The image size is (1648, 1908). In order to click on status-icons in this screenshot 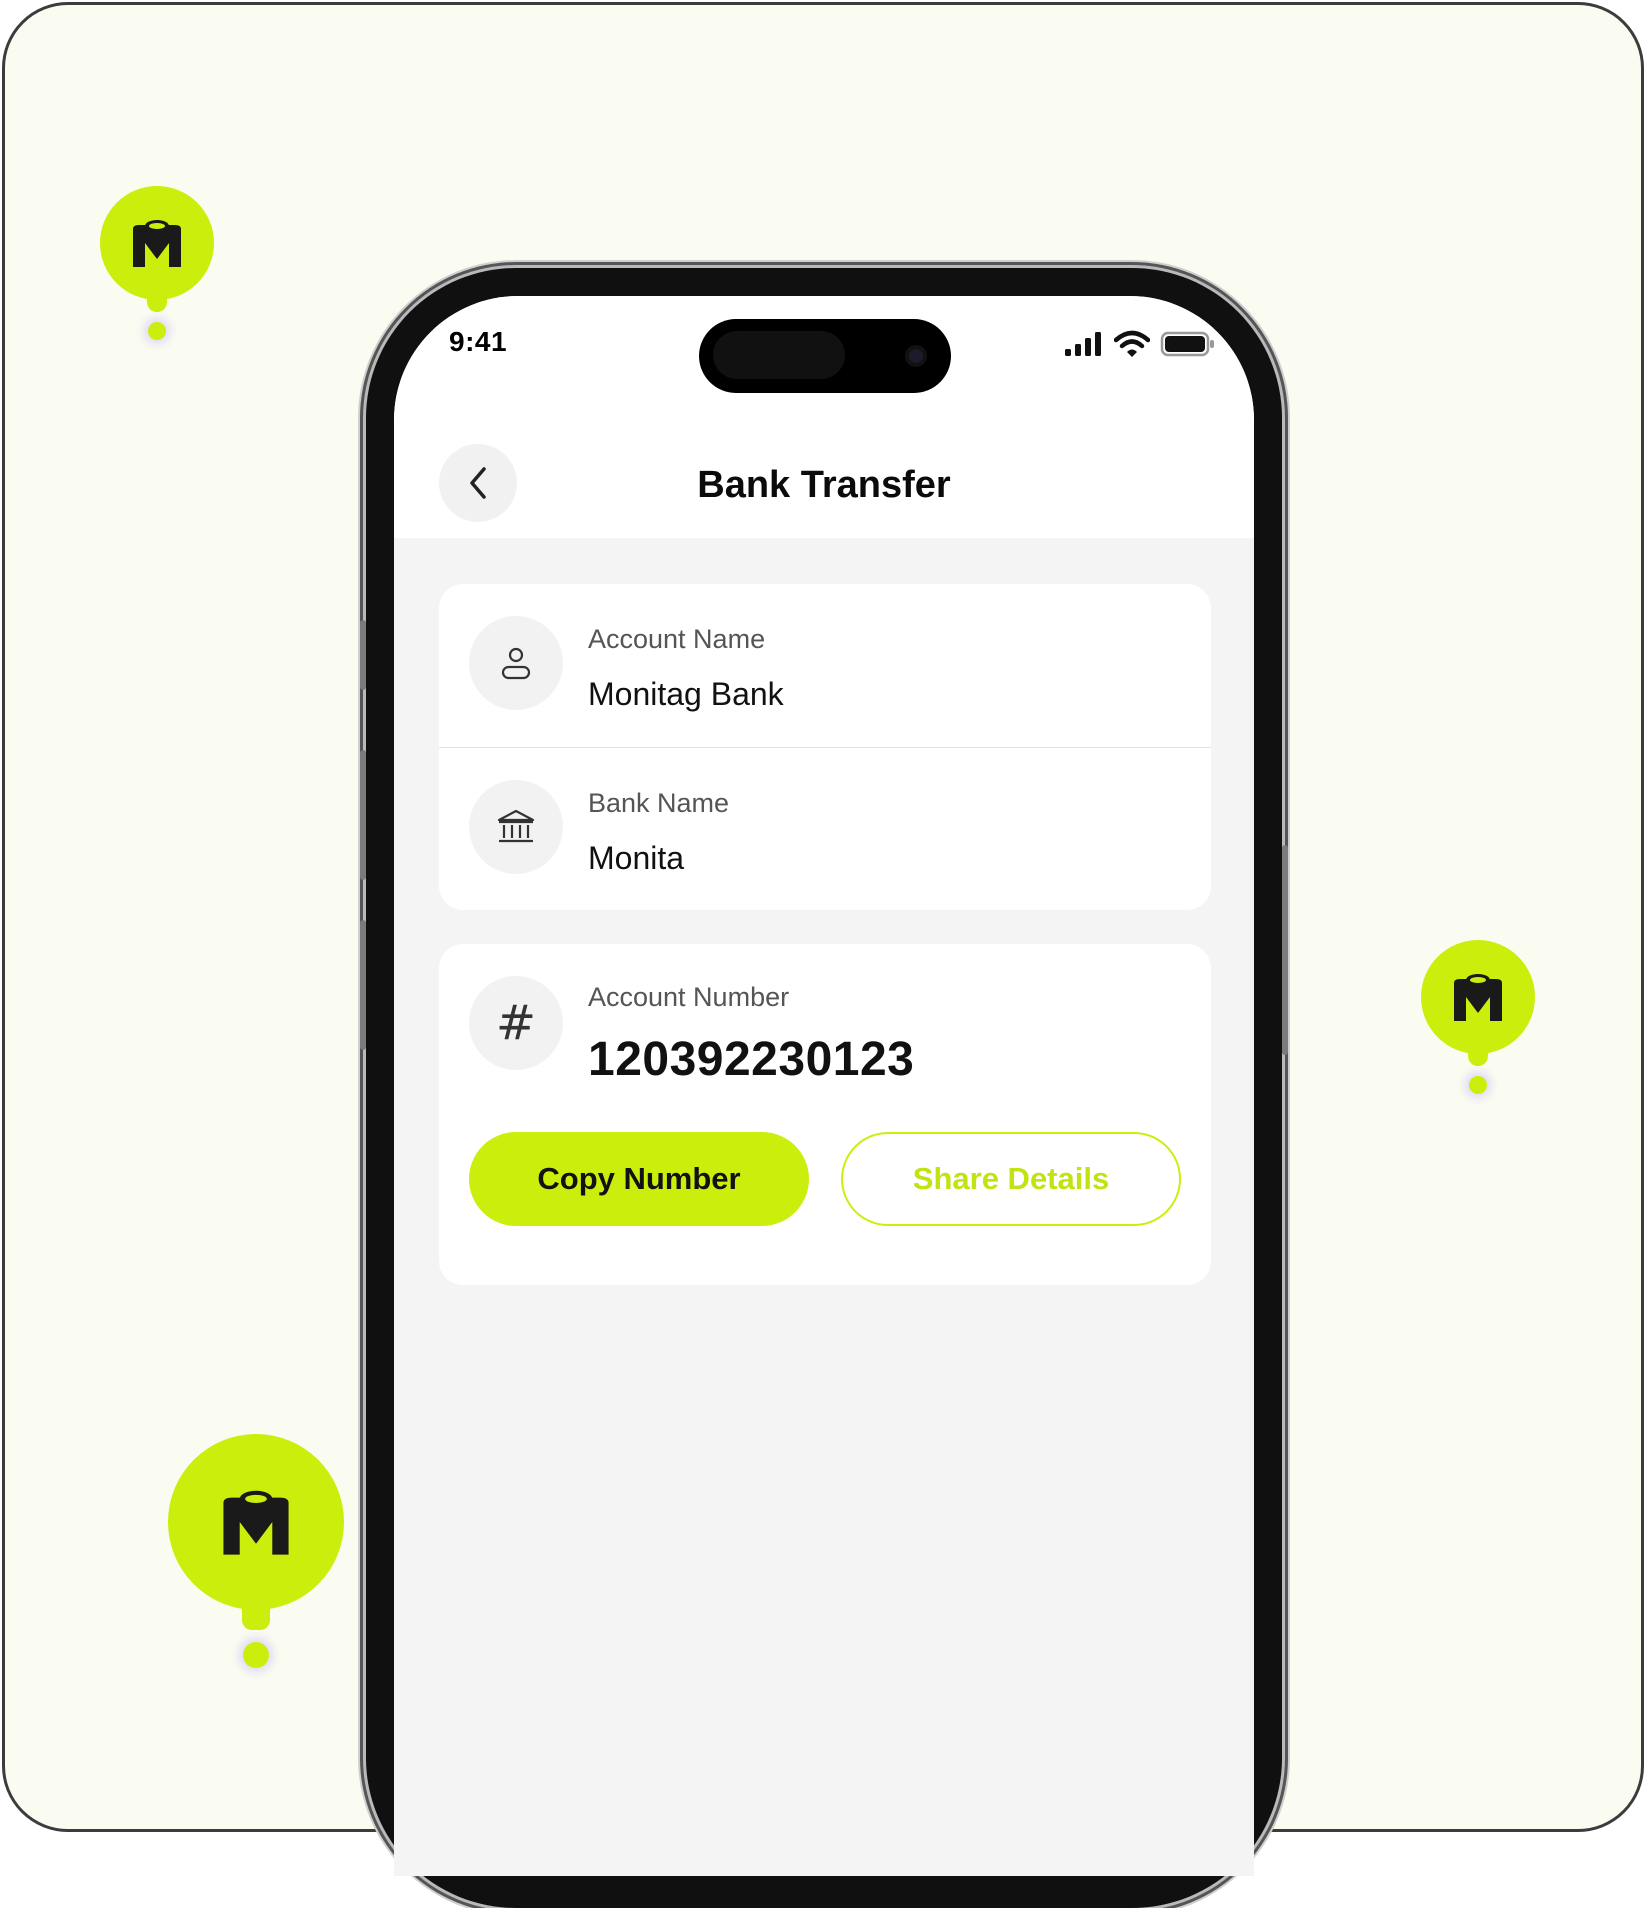, I will do `click(1140, 344)`.